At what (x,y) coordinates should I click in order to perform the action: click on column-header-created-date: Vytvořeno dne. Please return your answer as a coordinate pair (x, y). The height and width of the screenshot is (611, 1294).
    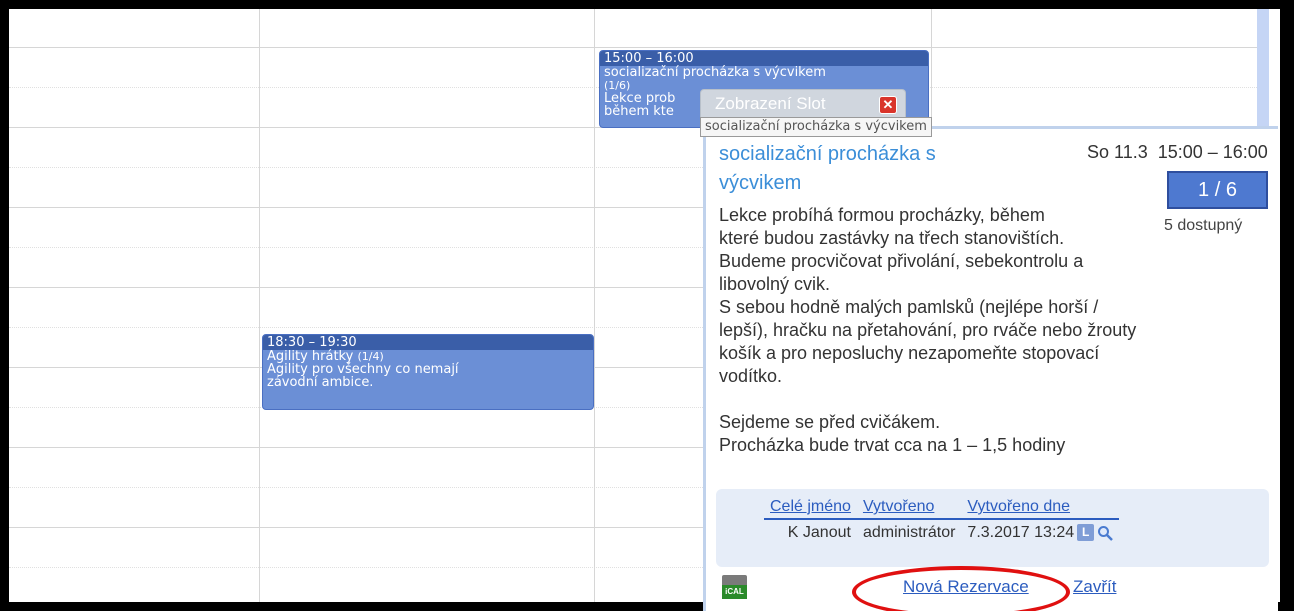
    Looking at the image, I should click on (1040, 509).